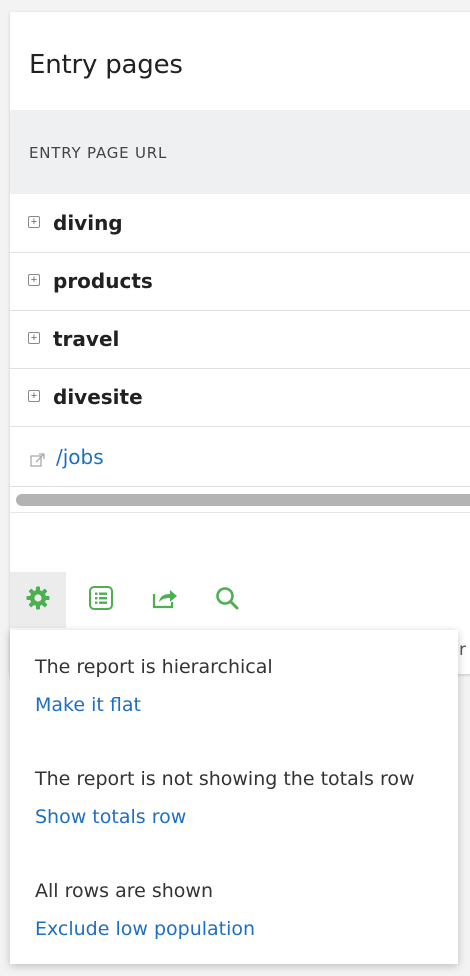  I want to click on row-label: divesite, so click(98, 397).